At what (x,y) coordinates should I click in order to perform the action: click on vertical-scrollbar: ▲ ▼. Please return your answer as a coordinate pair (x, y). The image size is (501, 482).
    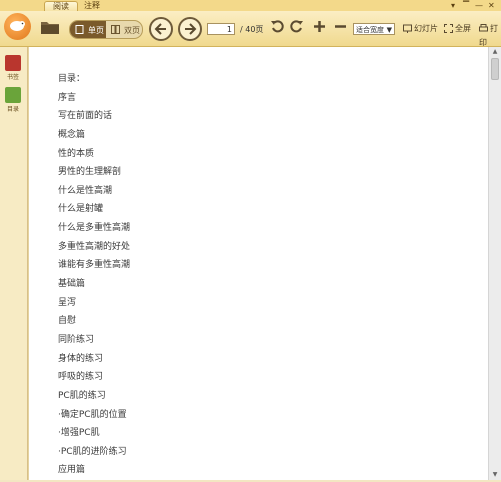
    Looking at the image, I should click on (494, 263).